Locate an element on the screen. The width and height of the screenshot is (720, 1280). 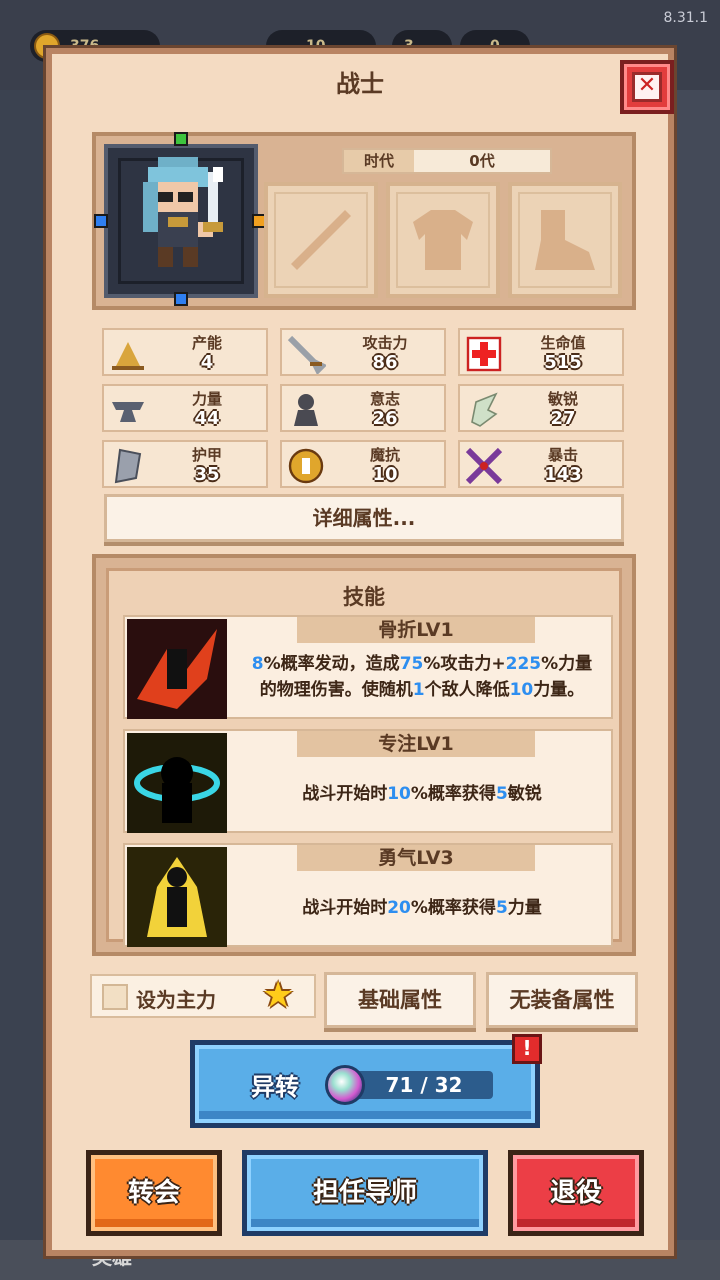
equipment-slot-accessory is located at coordinates (565, 240).